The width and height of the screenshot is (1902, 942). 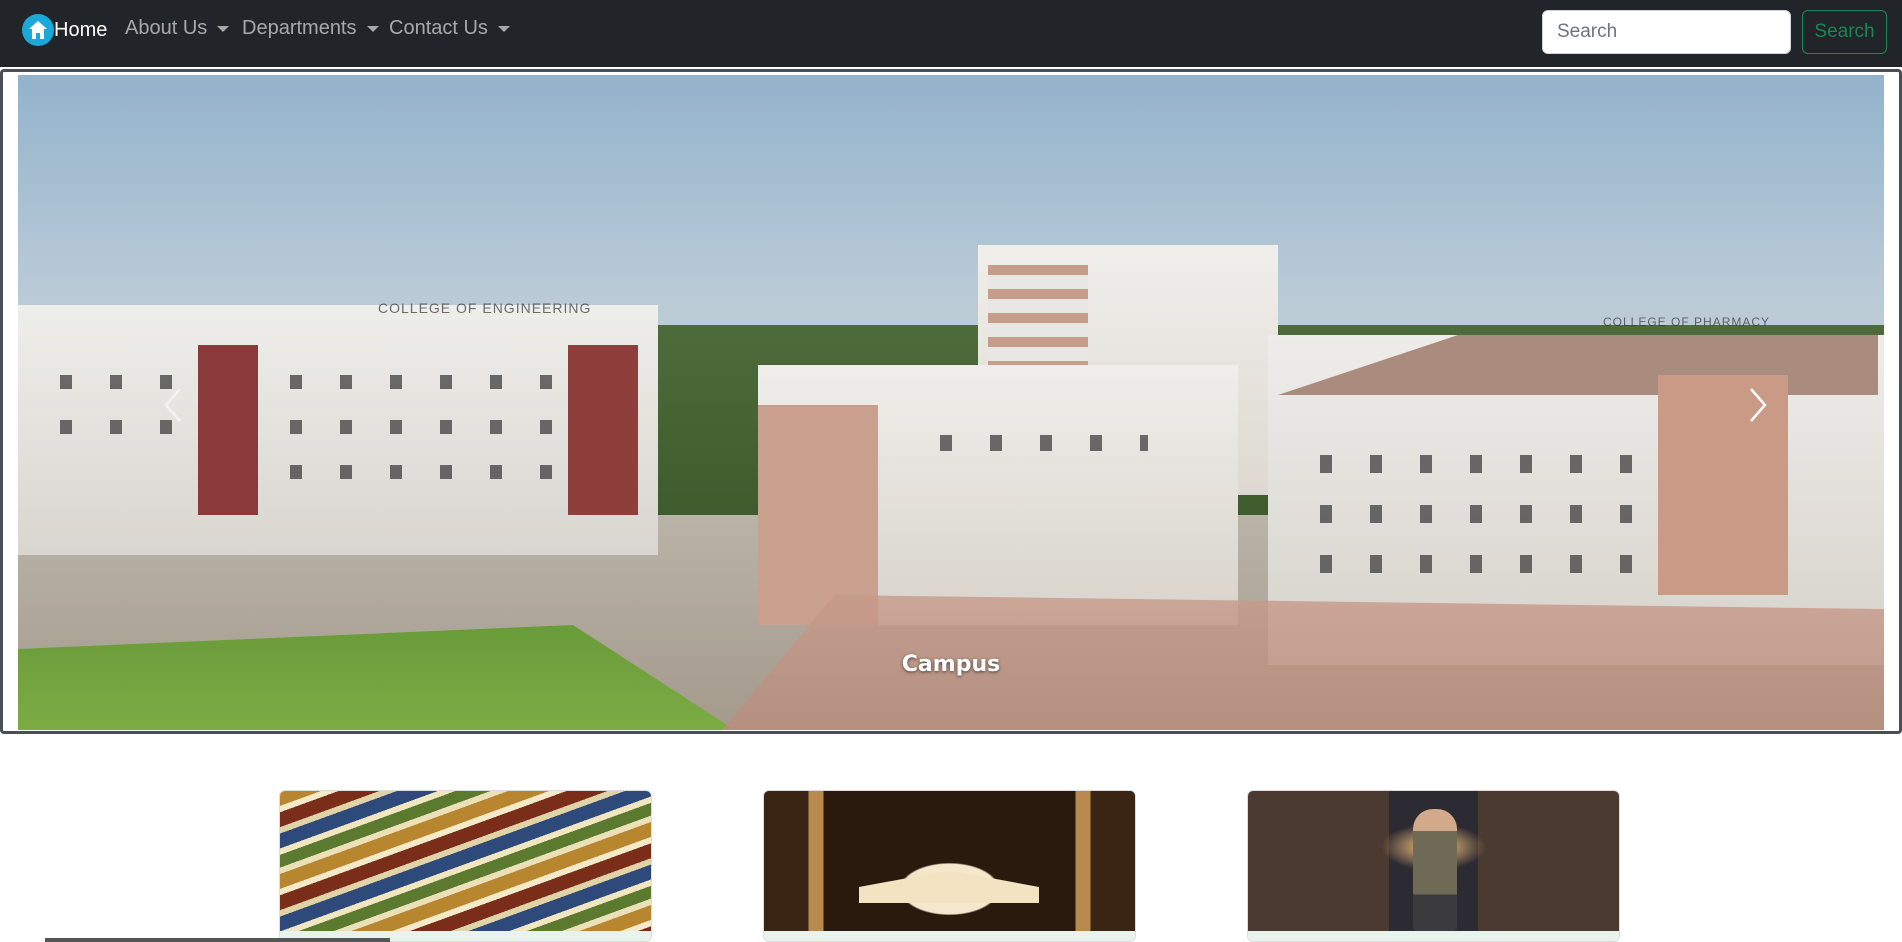 What do you see at coordinates (81, 29) in the screenshot?
I see `home-label: Home` at bounding box center [81, 29].